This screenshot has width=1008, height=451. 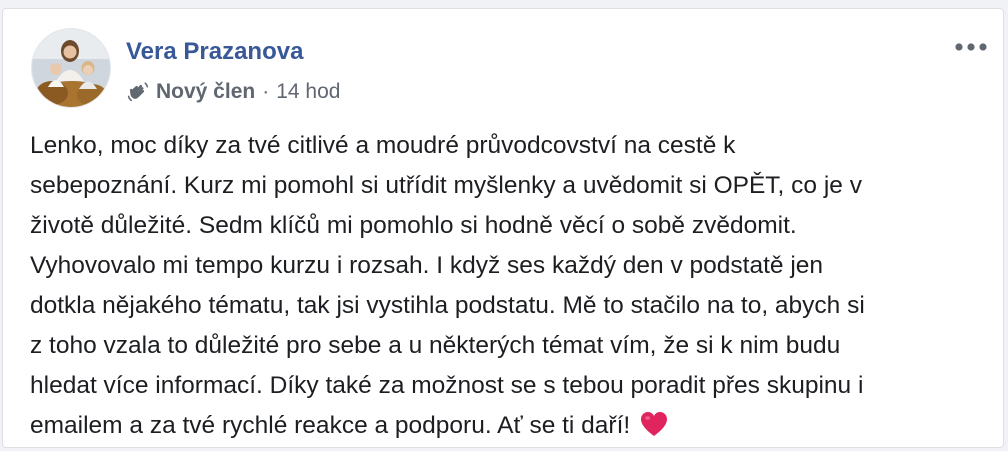 I want to click on red-heart-icon, so click(x=654, y=430).